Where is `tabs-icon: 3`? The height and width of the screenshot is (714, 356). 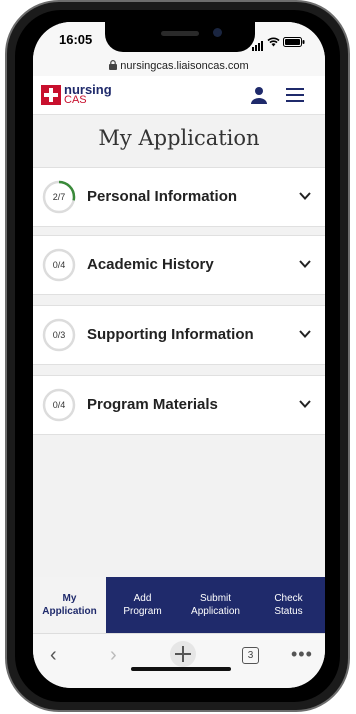 tabs-icon: 3 is located at coordinates (250, 655).